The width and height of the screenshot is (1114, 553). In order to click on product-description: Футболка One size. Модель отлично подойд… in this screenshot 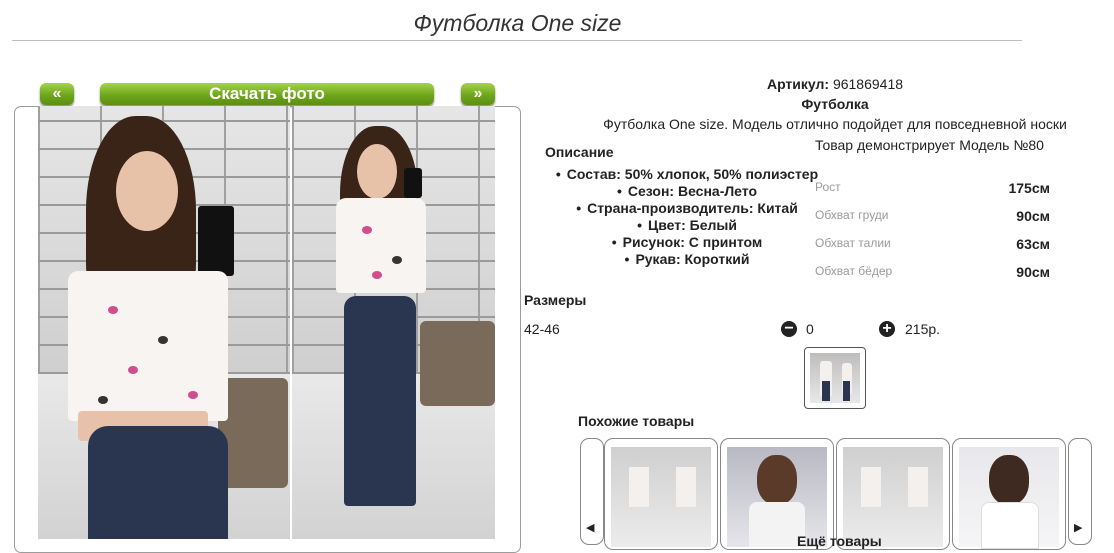, I will do `click(835, 124)`.